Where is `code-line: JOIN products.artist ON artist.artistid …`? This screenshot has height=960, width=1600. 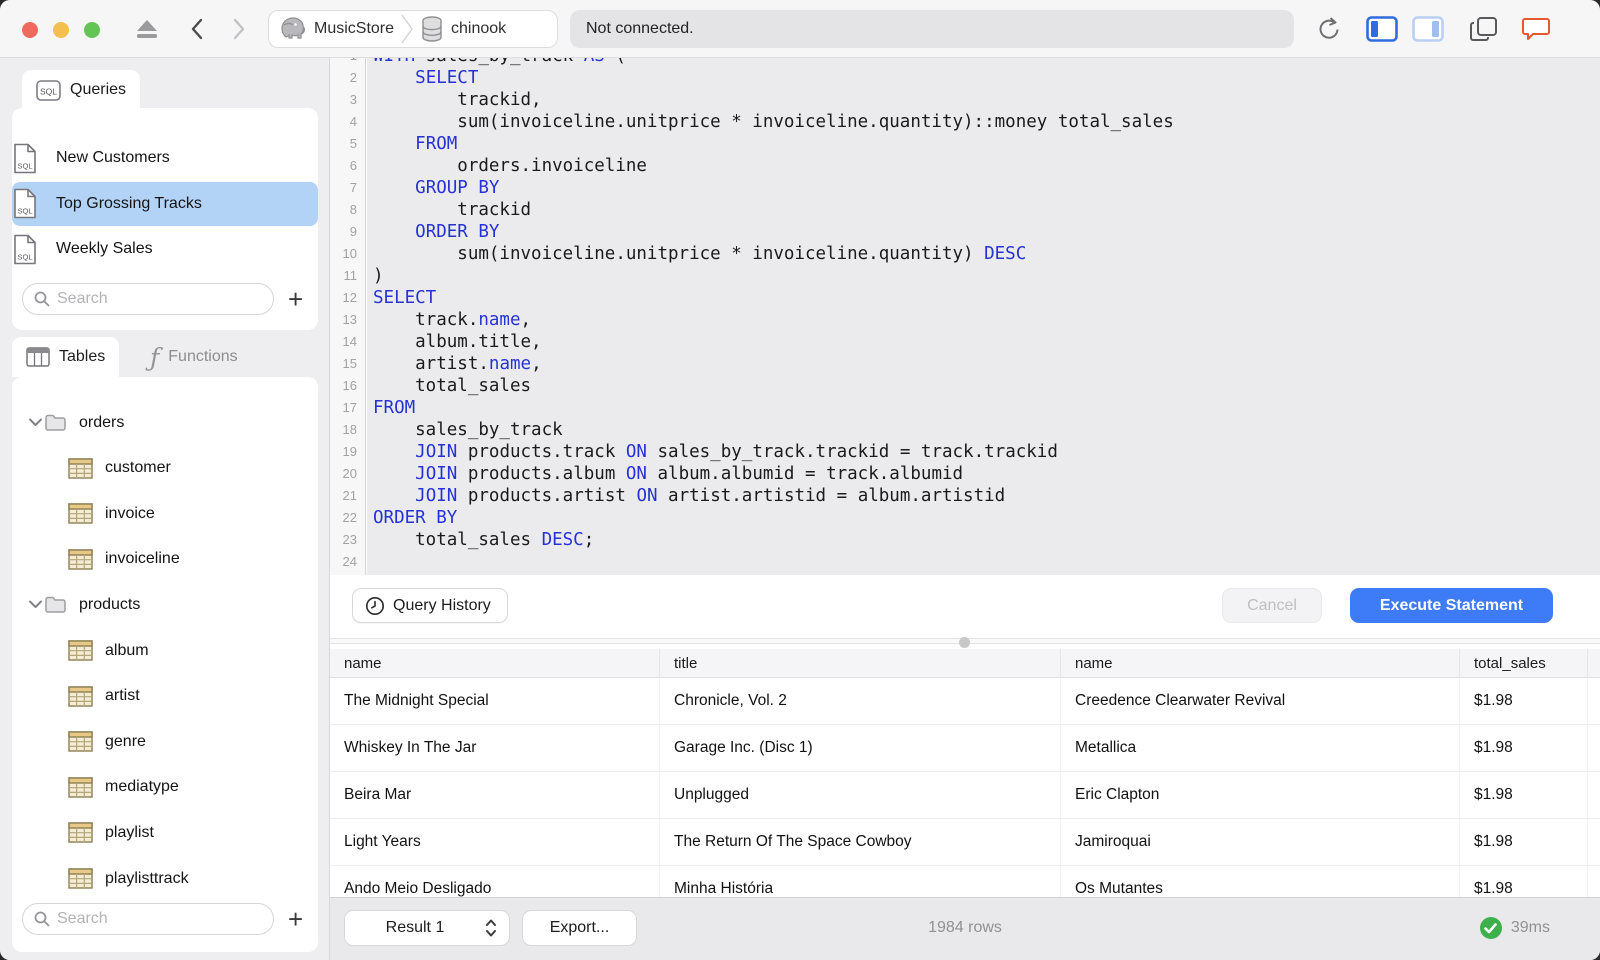
code-line: JOIN products.artist ON artist.artistid … is located at coordinates (710, 496).